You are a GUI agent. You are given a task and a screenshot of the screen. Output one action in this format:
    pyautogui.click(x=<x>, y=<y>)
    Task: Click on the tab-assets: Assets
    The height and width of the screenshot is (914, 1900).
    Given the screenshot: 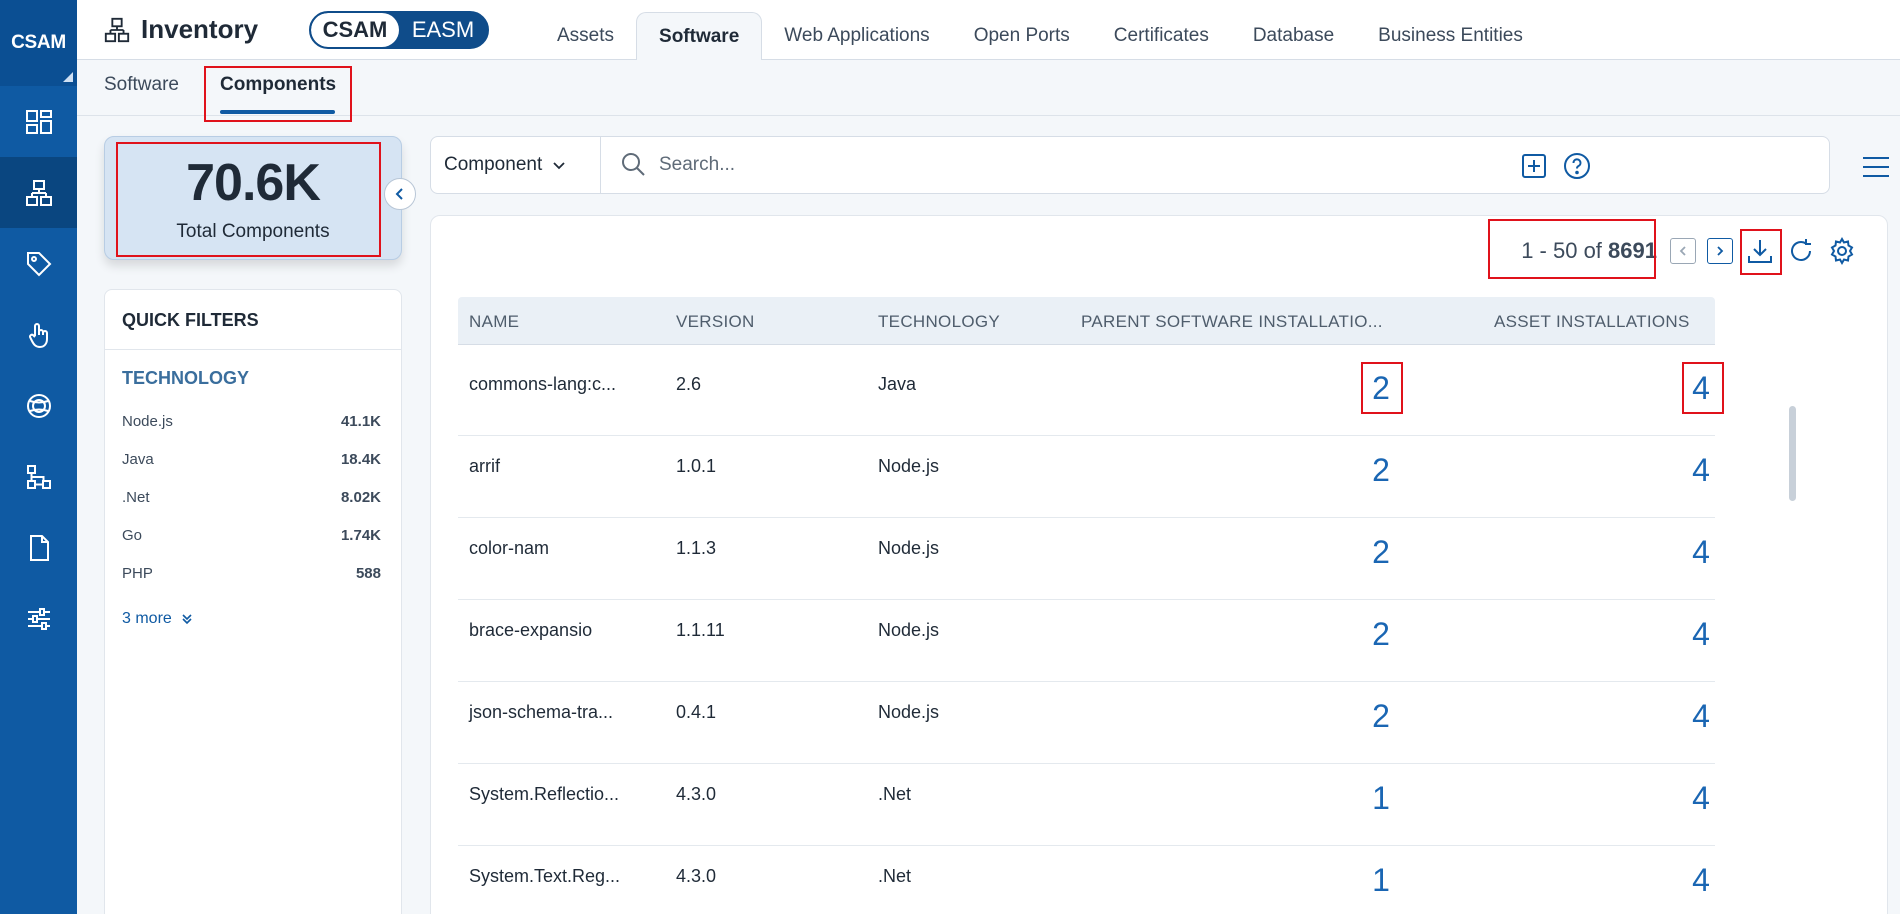 What is the action you would take?
    pyautogui.click(x=585, y=36)
    